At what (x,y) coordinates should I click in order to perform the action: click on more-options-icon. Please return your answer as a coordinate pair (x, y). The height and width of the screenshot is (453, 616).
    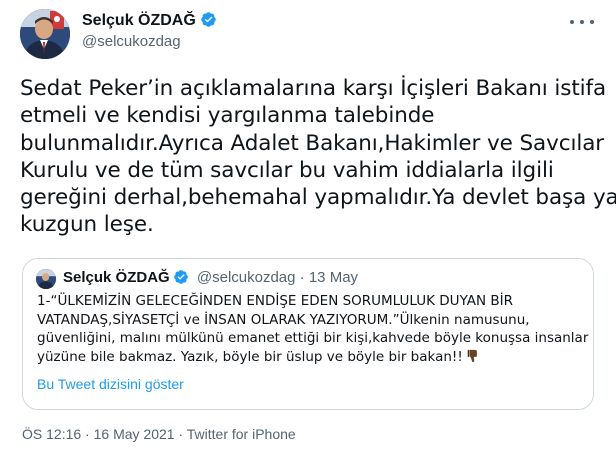
    Looking at the image, I should click on (582, 22).